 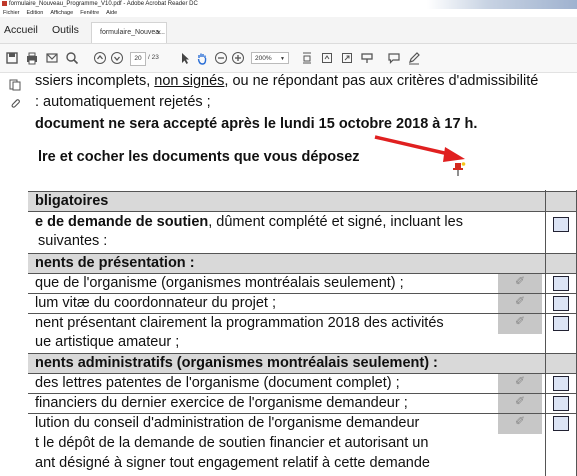 What do you see at coordinates (288, 30) in the screenshot?
I see `tab-bar: Accueil Outils formulaire_Nouvea... ×` at bounding box center [288, 30].